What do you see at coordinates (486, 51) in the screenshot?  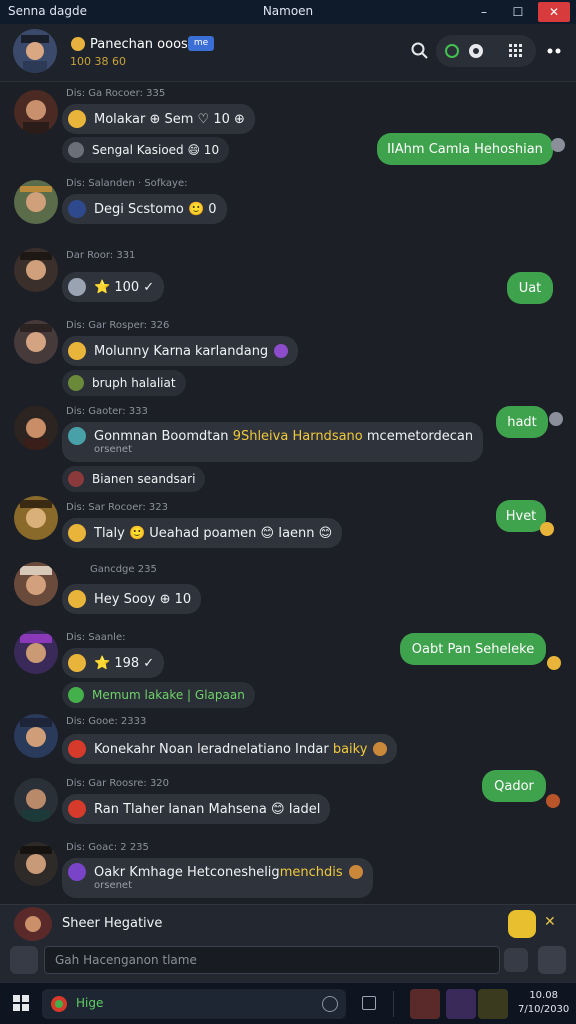 I see `call-controls` at bounding box center [486, 51].